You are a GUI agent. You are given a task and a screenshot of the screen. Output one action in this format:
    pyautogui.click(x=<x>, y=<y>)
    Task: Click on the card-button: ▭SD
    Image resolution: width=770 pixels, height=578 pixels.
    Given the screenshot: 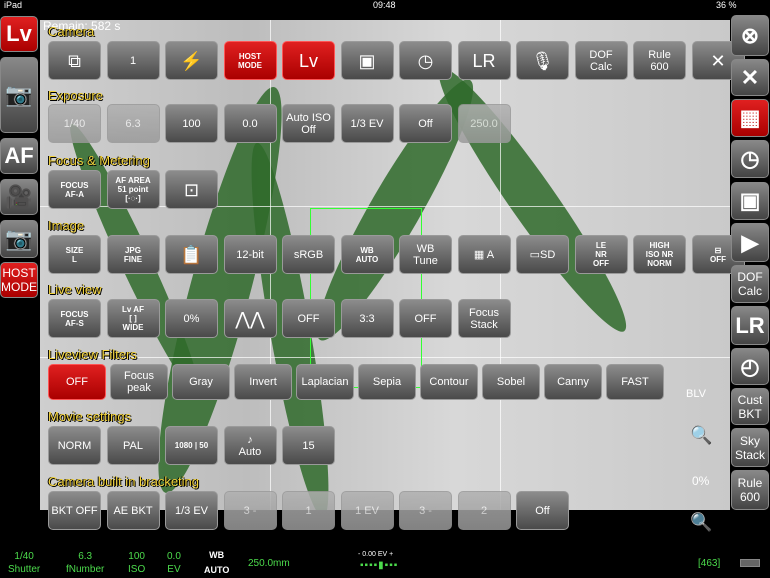 What is the action you would take?
    pyautogui.click(x=542, y=254)
    